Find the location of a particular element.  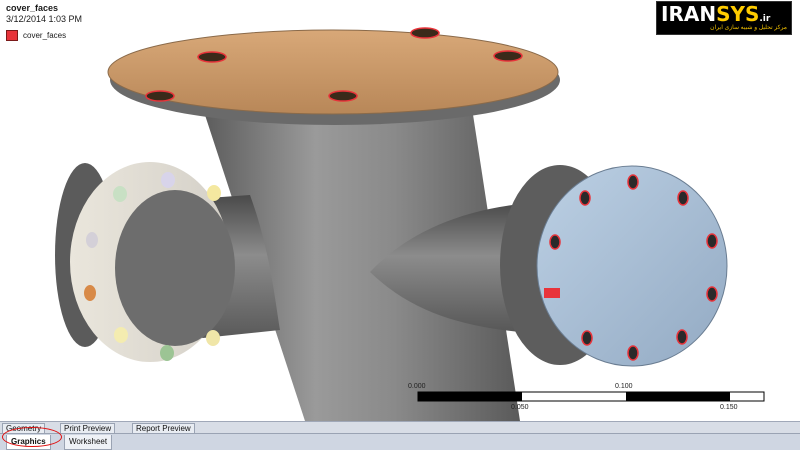

scale-label-1: 0.050 is located at coordinates (520, 407).